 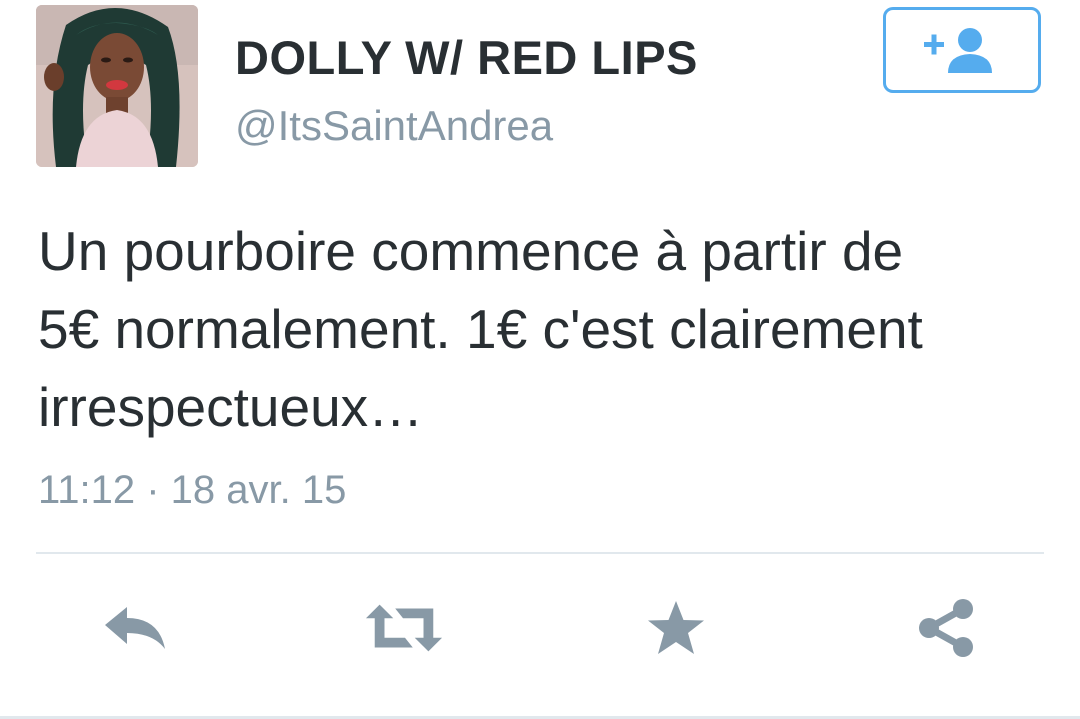 I want to click on follow-button, so click(x=962, y=50).